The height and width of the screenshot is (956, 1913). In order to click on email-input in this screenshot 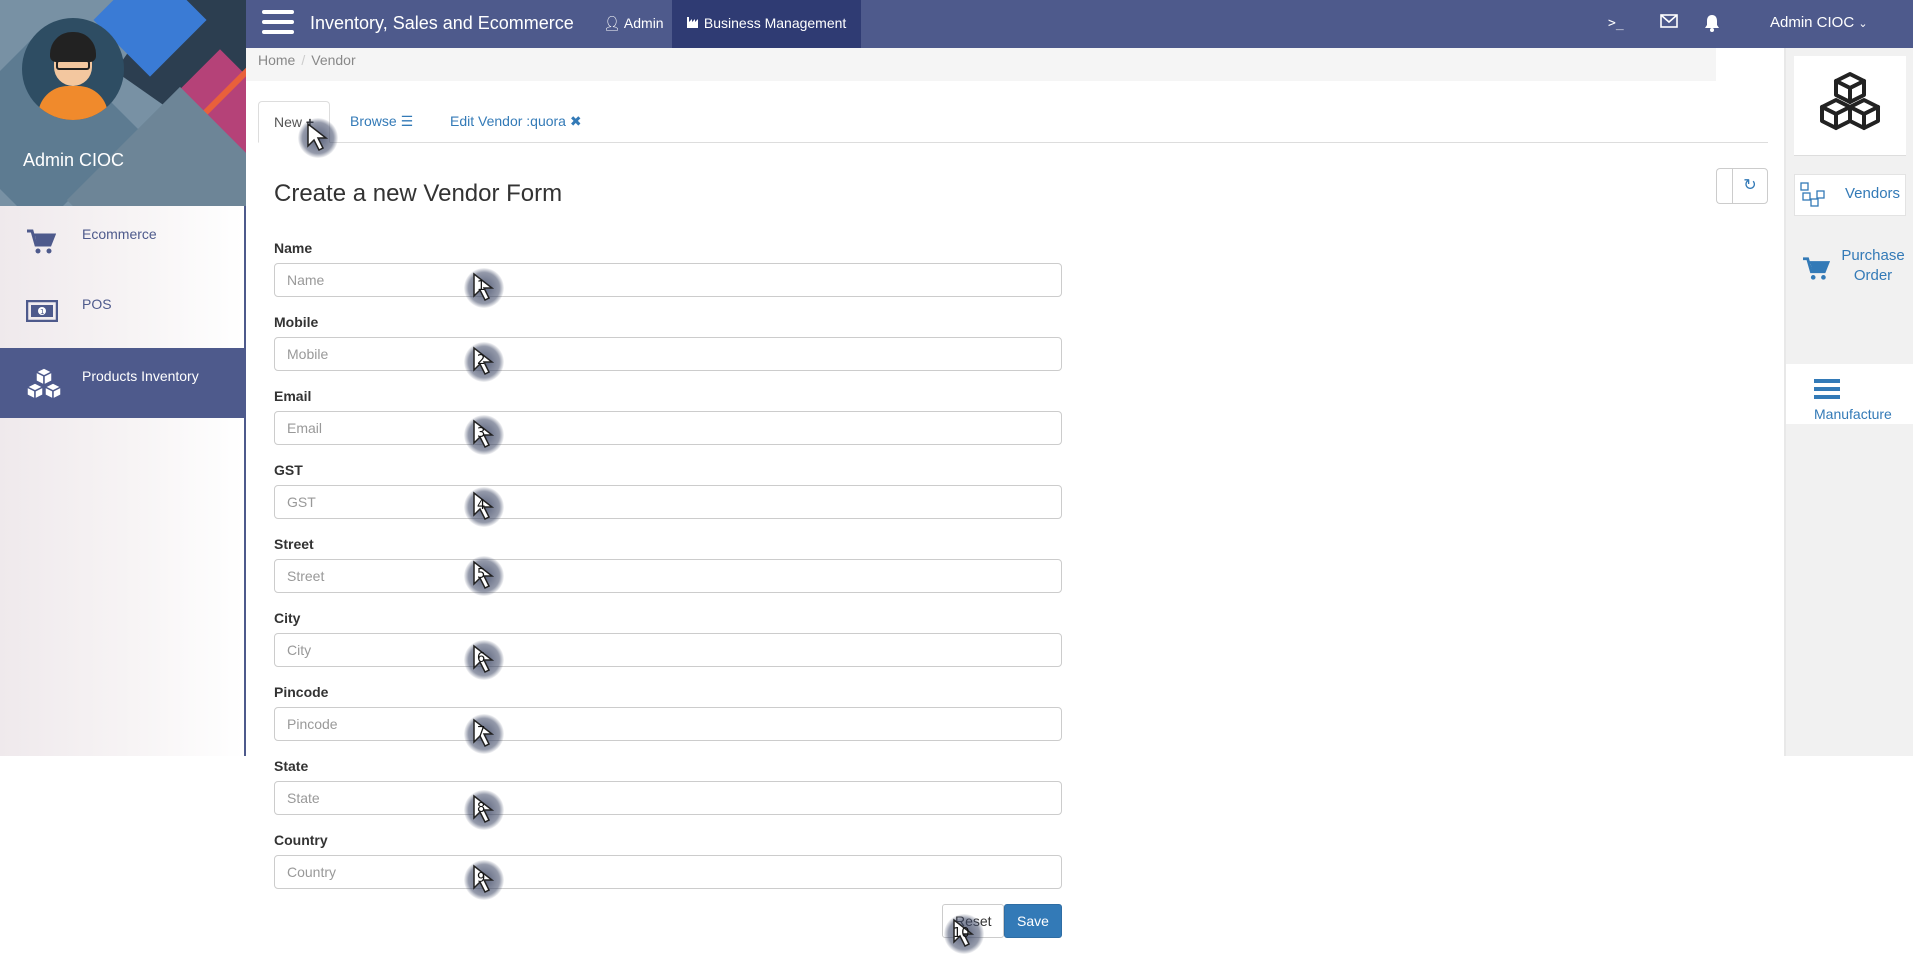, I will do `click(668, 428)`.